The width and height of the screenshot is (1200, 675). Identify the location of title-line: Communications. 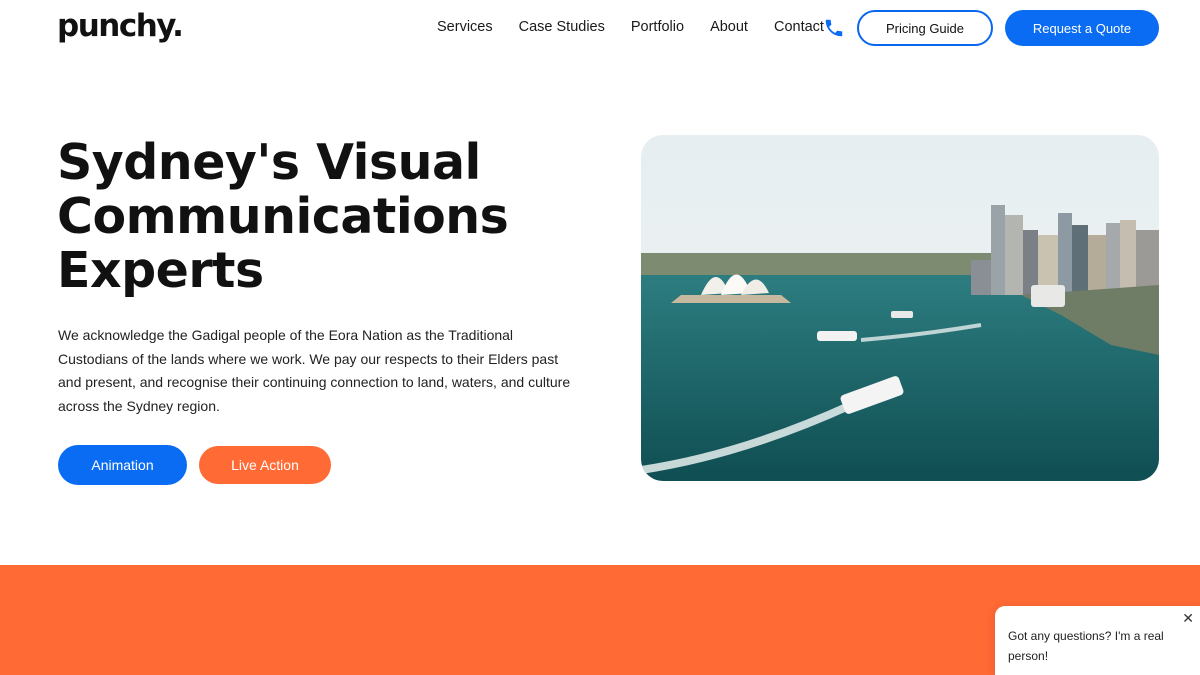
(283, 216).